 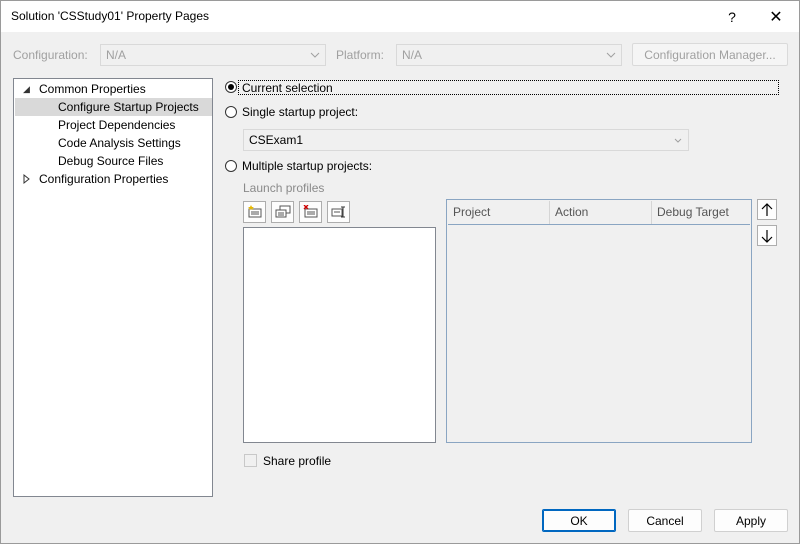 I want to click on new-profile-icon, so click(x=254, y=211).